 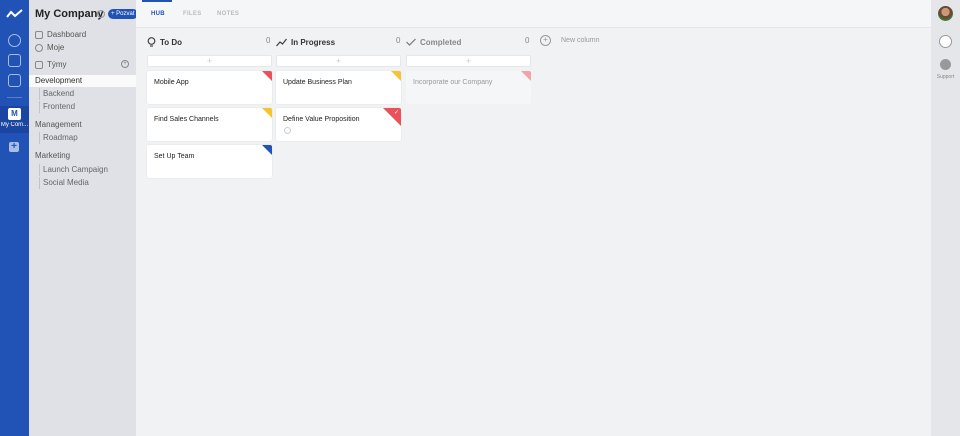 I want to click on sidebar-item-roadmap: Roadmap, so click(x=58, y=138).